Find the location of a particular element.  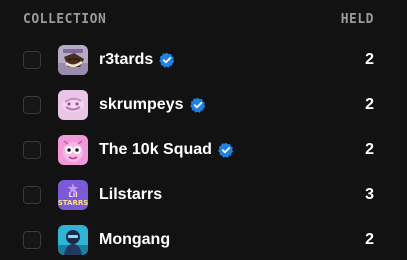

table-header: COLLECTION HELD is located at coordinates (198, 19).